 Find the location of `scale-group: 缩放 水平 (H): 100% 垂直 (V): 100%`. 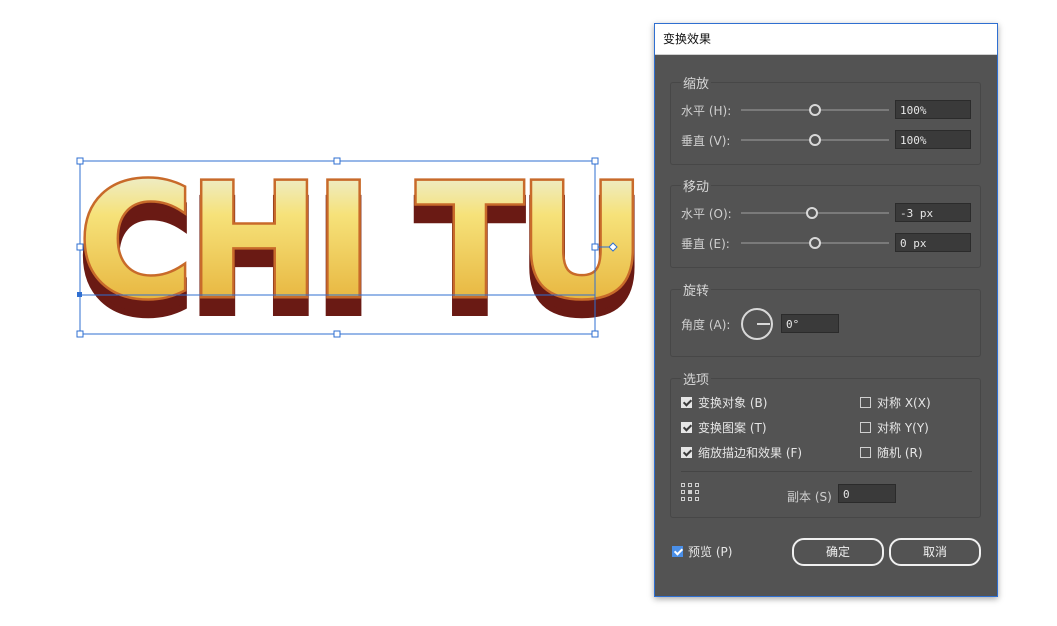

scale-group: 缩放 水平 (H): 100% 垂直 (V): 100% is located at coordinates (825, 119).